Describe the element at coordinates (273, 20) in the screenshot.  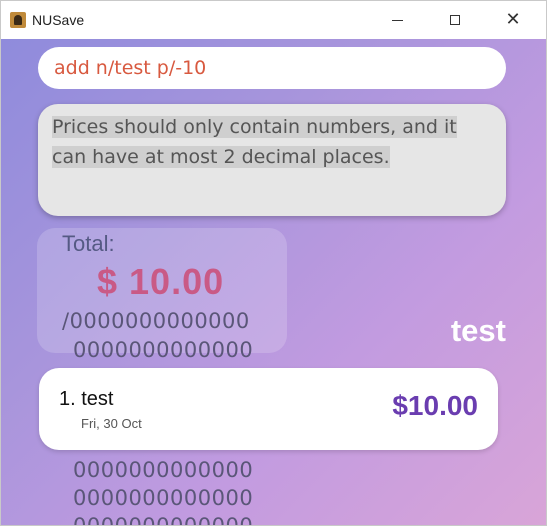
I see `title-bar: NUSave ✕` at that location.